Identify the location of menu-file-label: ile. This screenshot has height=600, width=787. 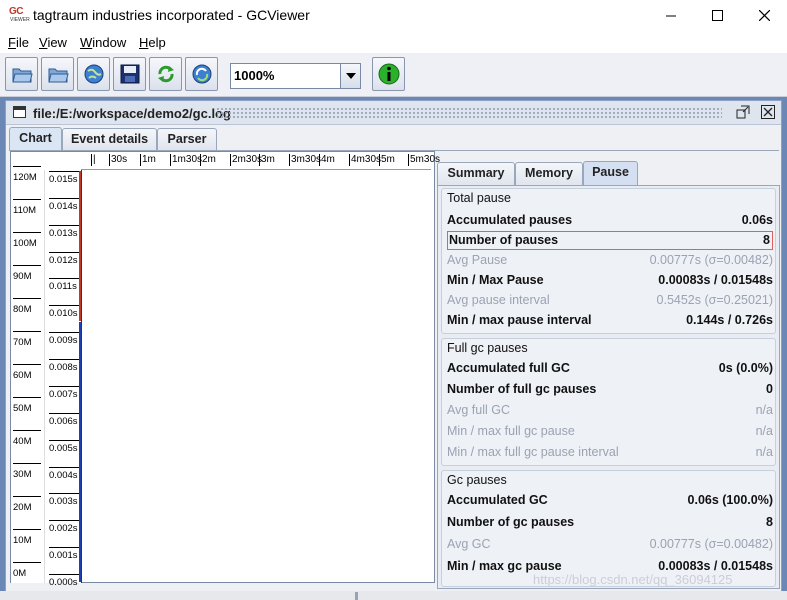
(22, 42).